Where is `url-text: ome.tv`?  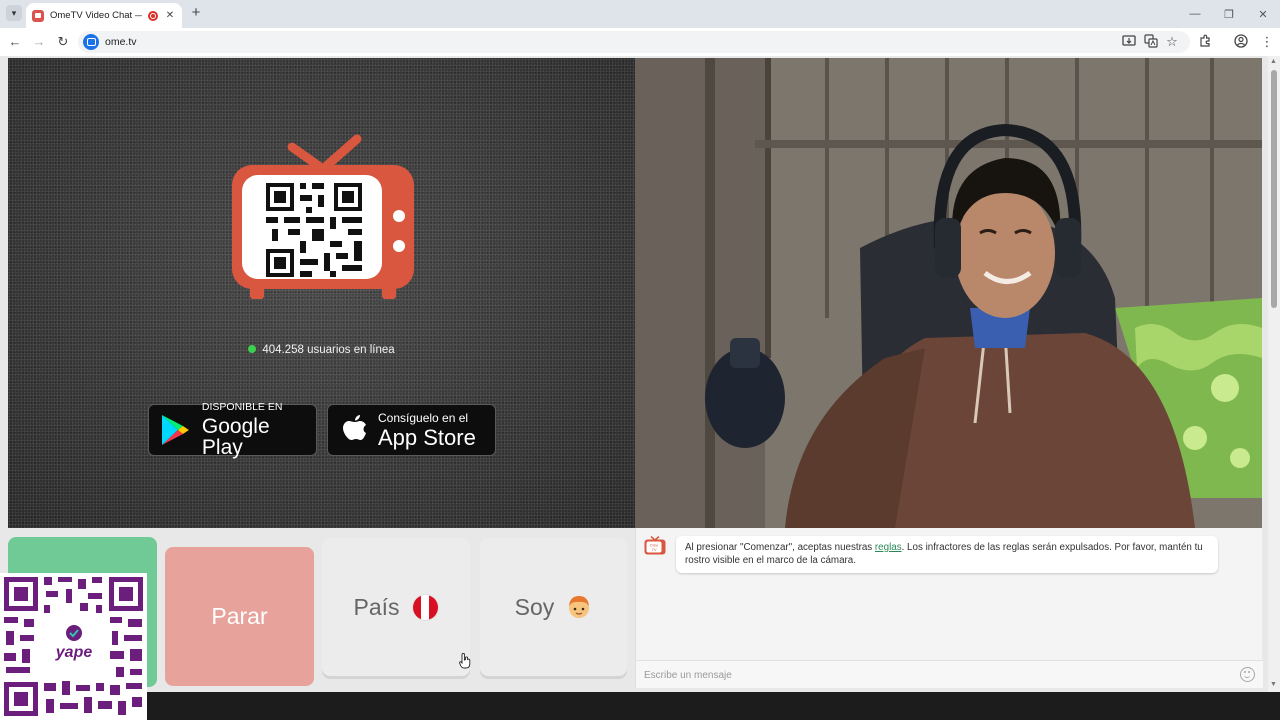 url-text: ome.tv is located at coordinates (121, 42).